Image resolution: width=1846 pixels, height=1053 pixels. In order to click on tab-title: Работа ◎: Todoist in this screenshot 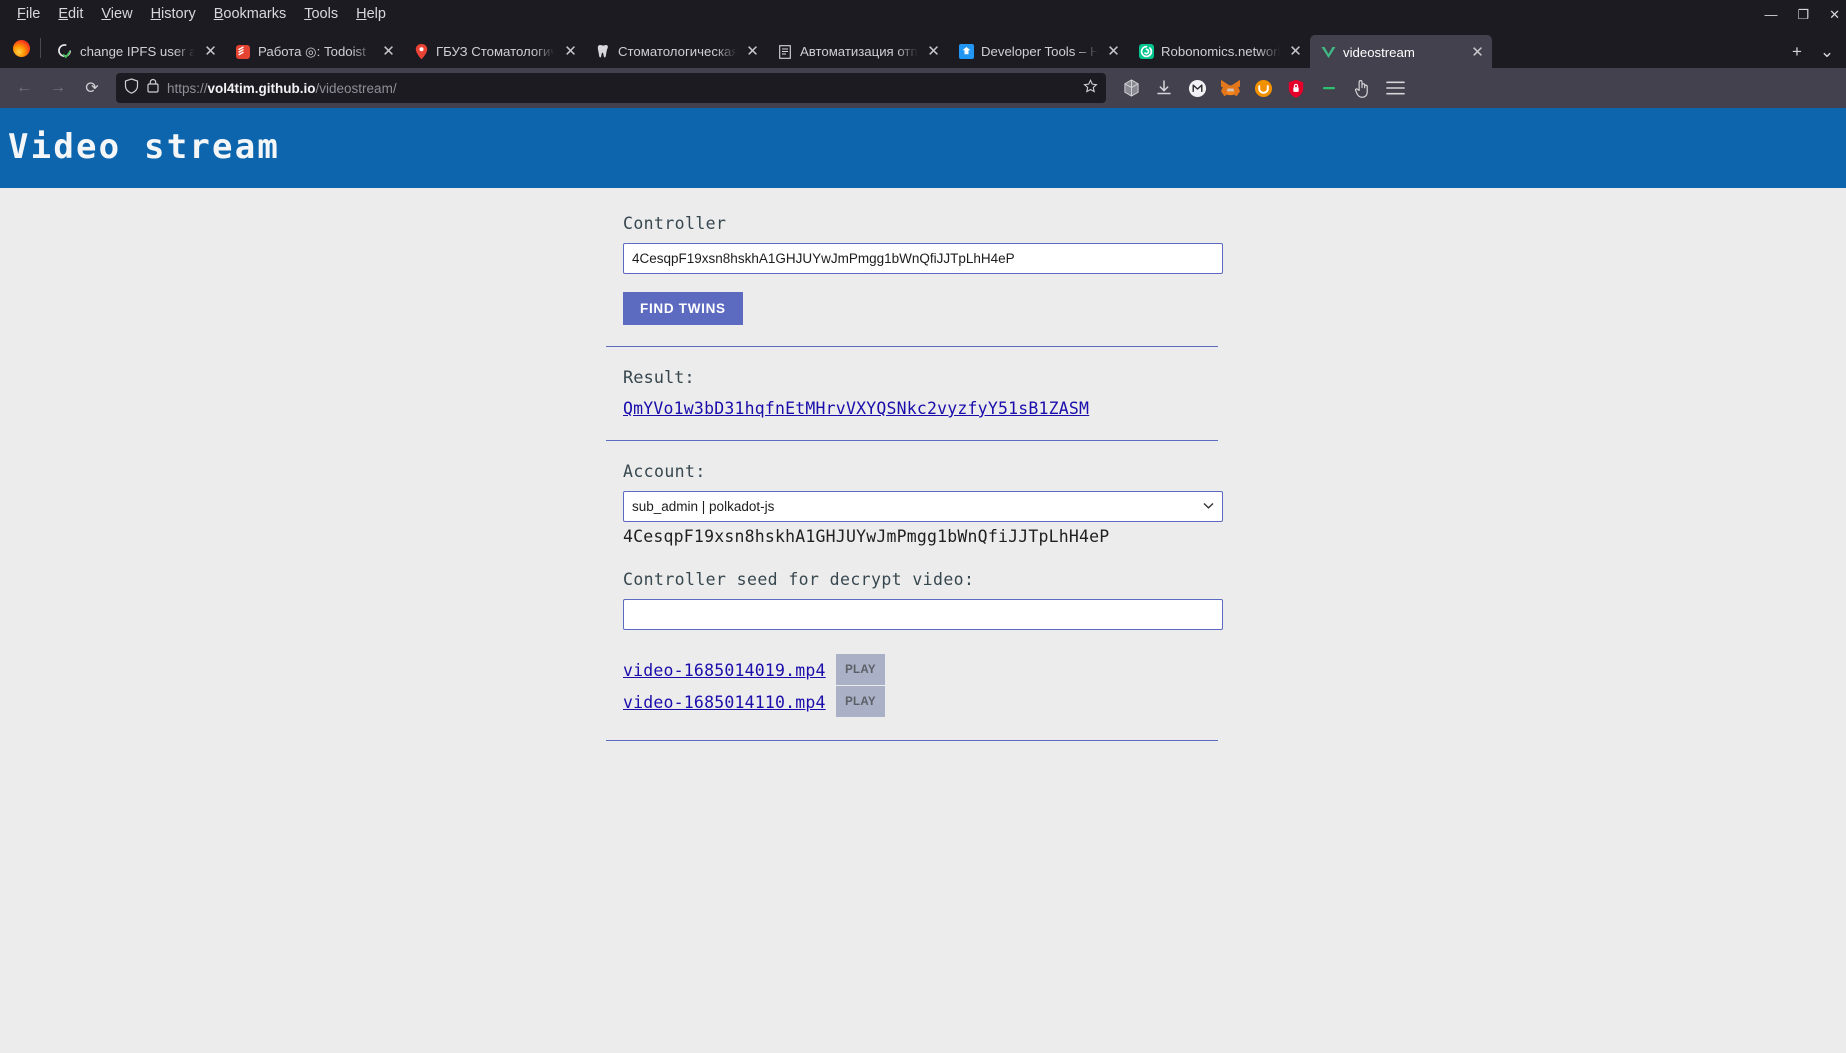, I will do `click(312, 51)`.